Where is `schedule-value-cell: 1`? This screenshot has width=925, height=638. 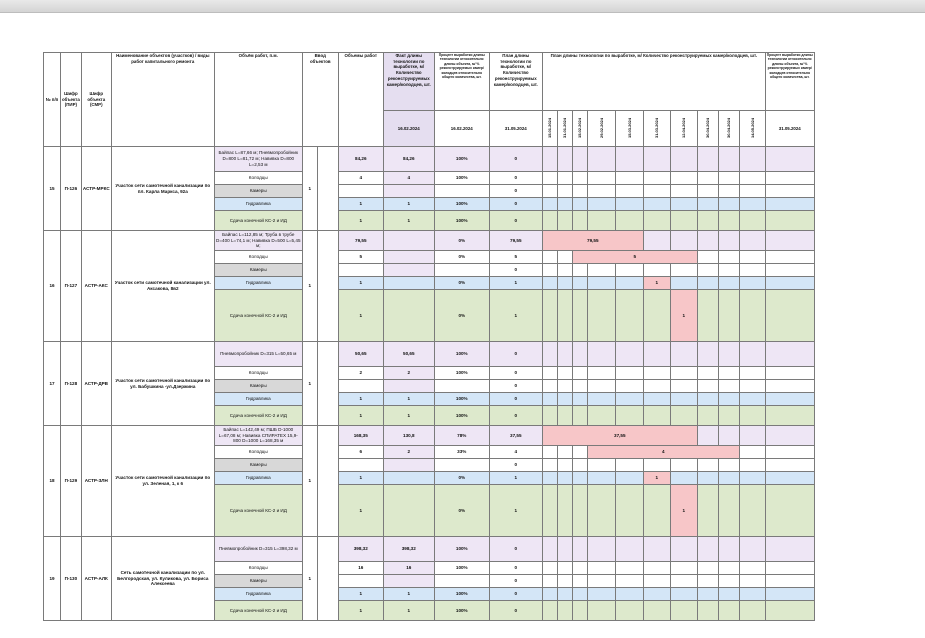 schedule-value-cell: 1 is located at coordinates (656, 478).